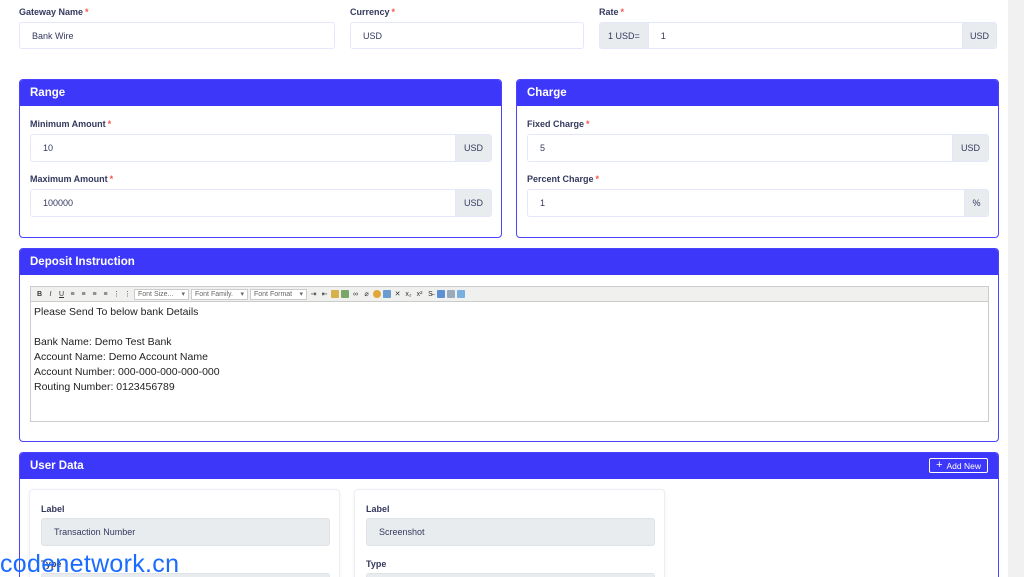  I want to click on color-icon, so click(377, 294).